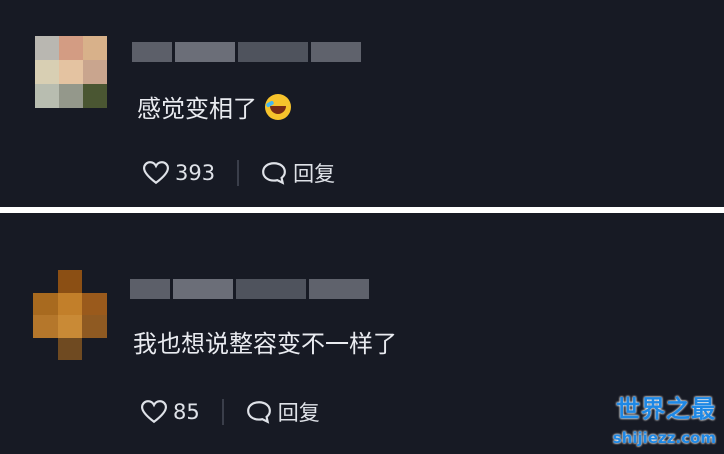 The width and height of the screenshot is (724, 454). What do you see at coordinates (197, 109) in the screenshot?
I see `comment-text-label: 感觉变相了` at bounding box center [197, 109].